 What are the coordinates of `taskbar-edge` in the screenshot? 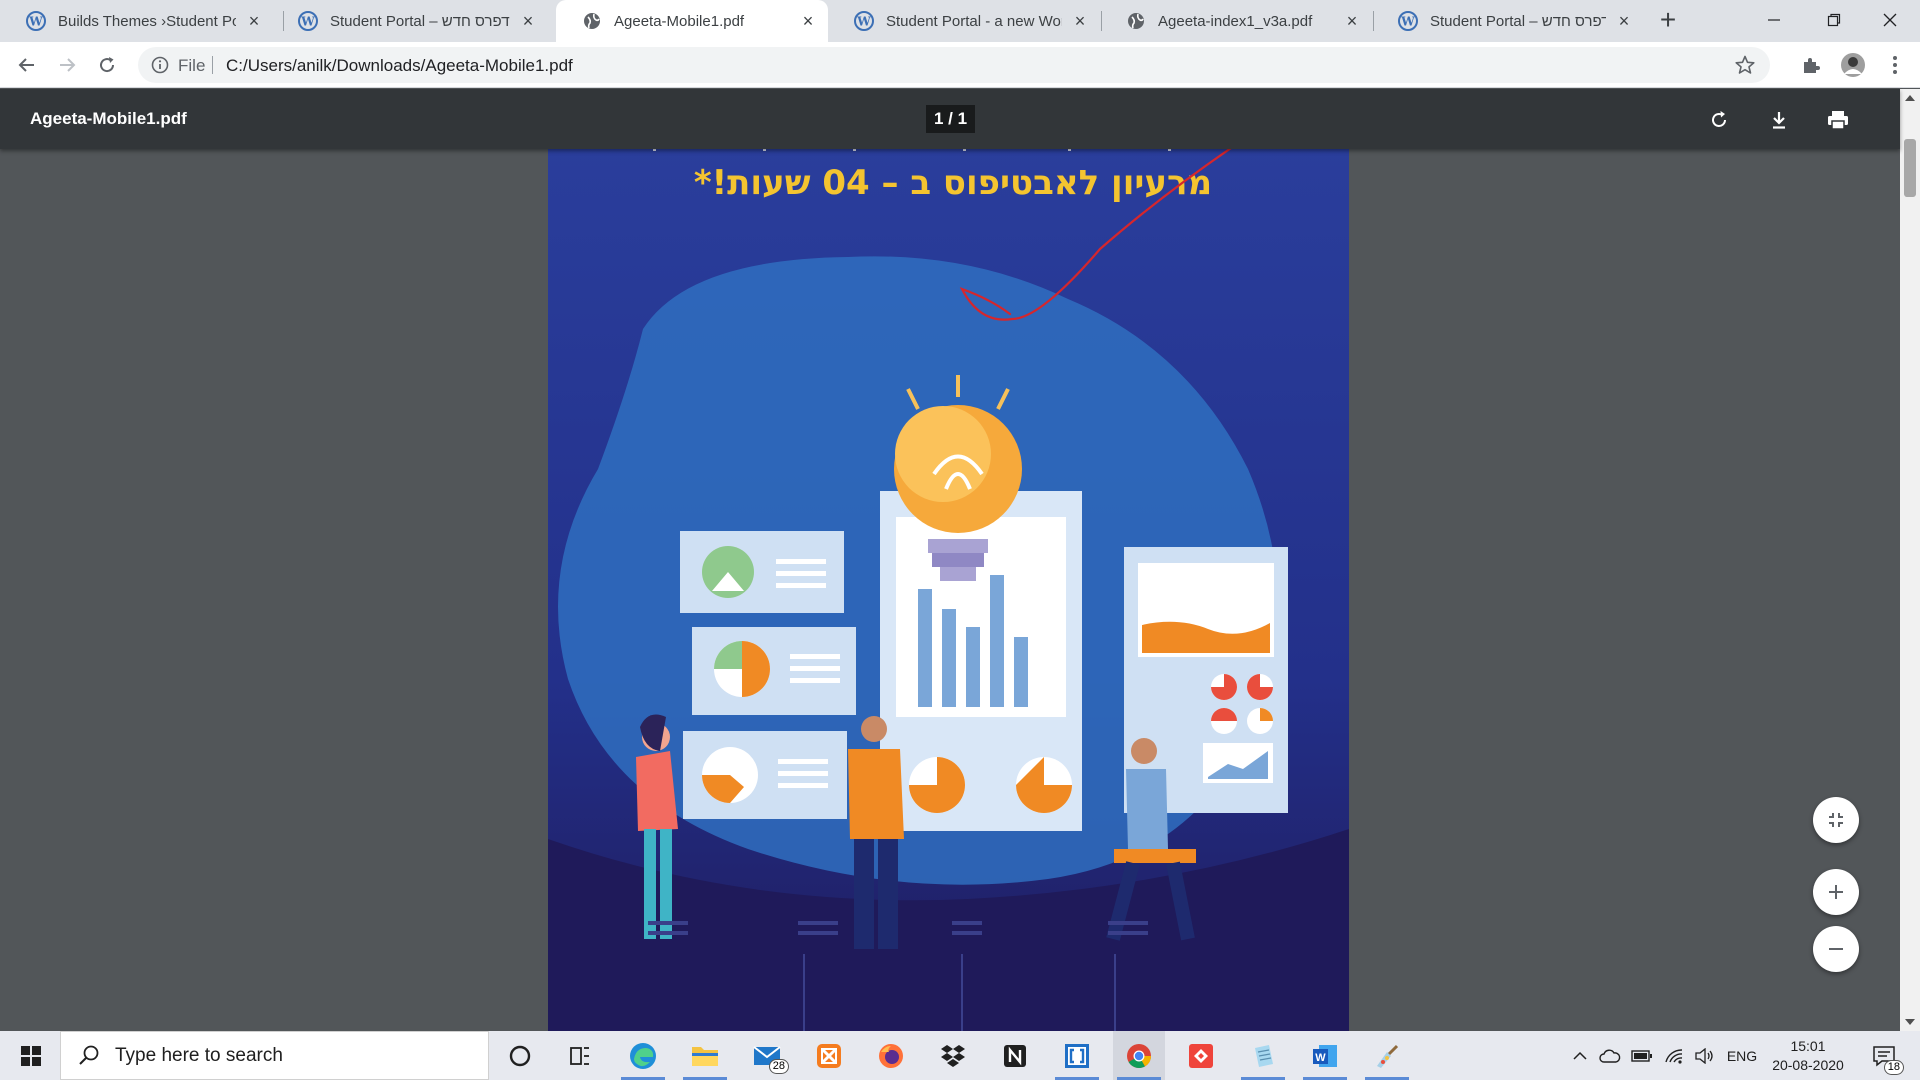 It's located at (643, 1055).